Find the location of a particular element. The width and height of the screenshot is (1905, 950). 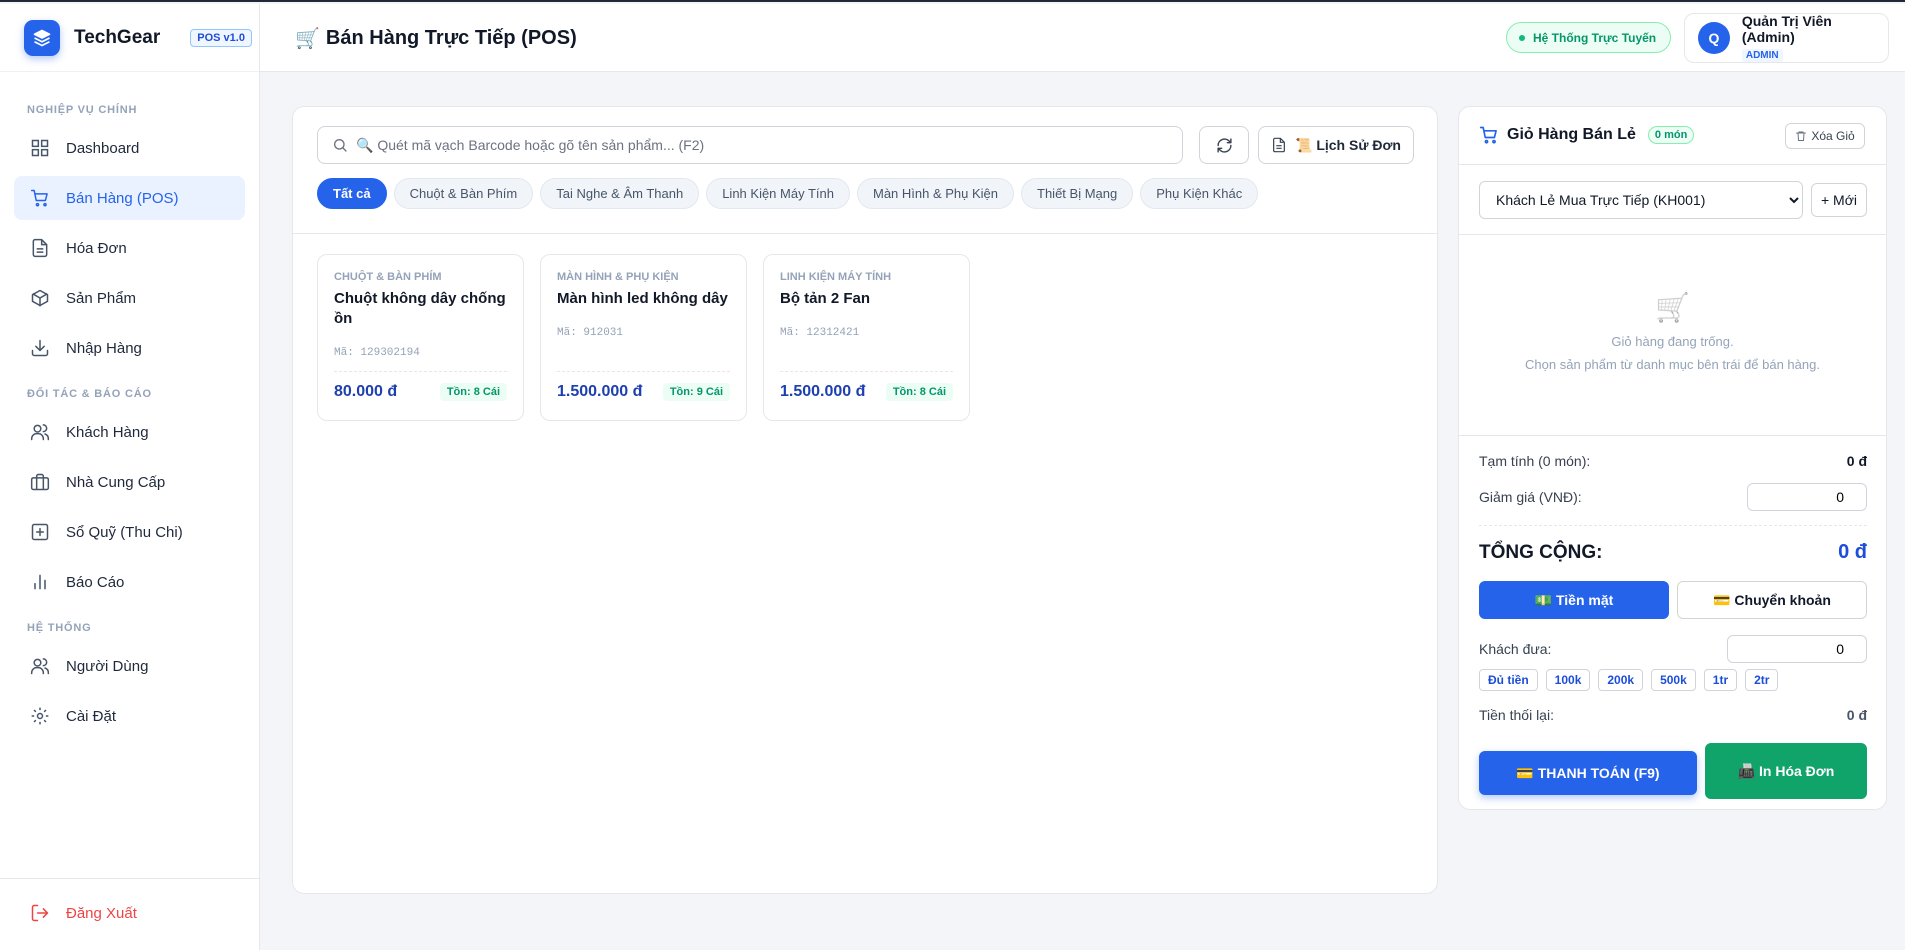

sidebar-item-label: Hóa Đơn is located at coordinates (96, 248).